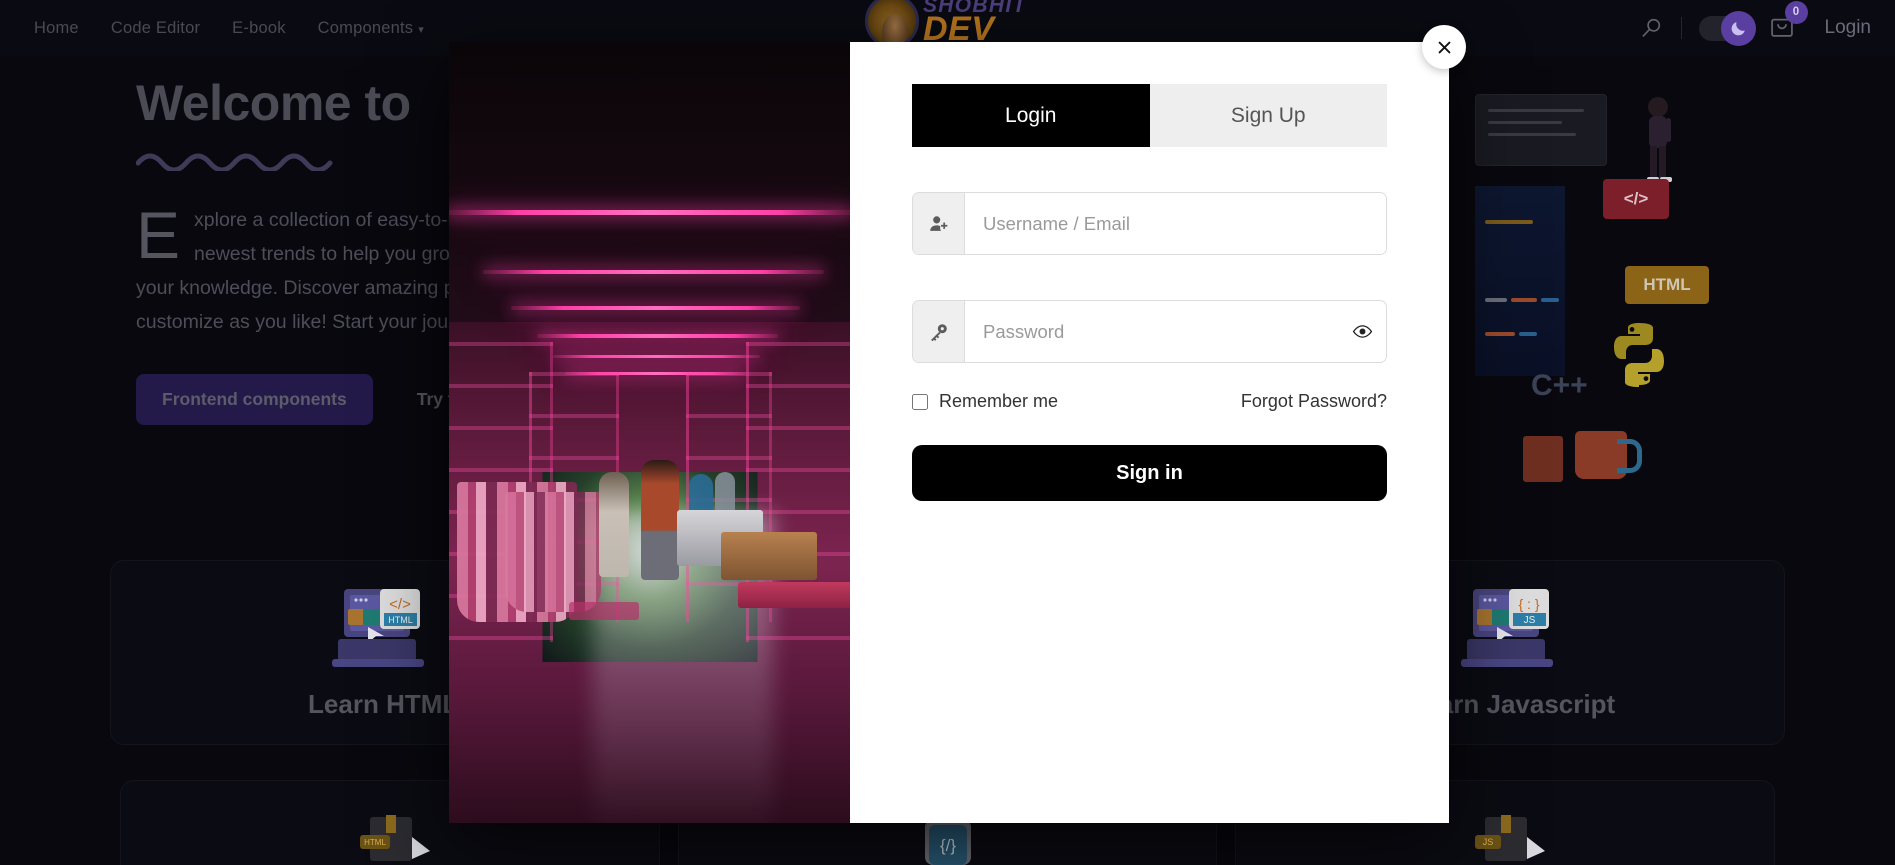 This screenshot has width=1895, height=865. I want to click on illustration-coffee-mug, so click(1608, 455).